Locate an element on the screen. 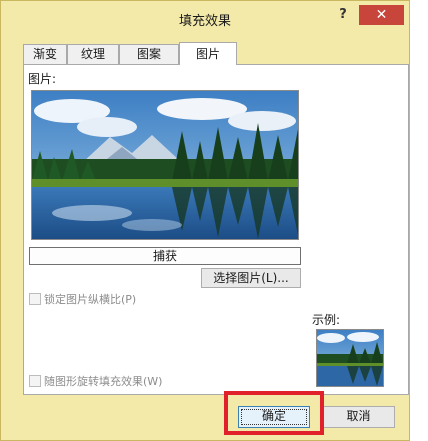 The width and height of the screenshot is (428, 441). capture-button: 捕获 is located at coordinates (165, 256).